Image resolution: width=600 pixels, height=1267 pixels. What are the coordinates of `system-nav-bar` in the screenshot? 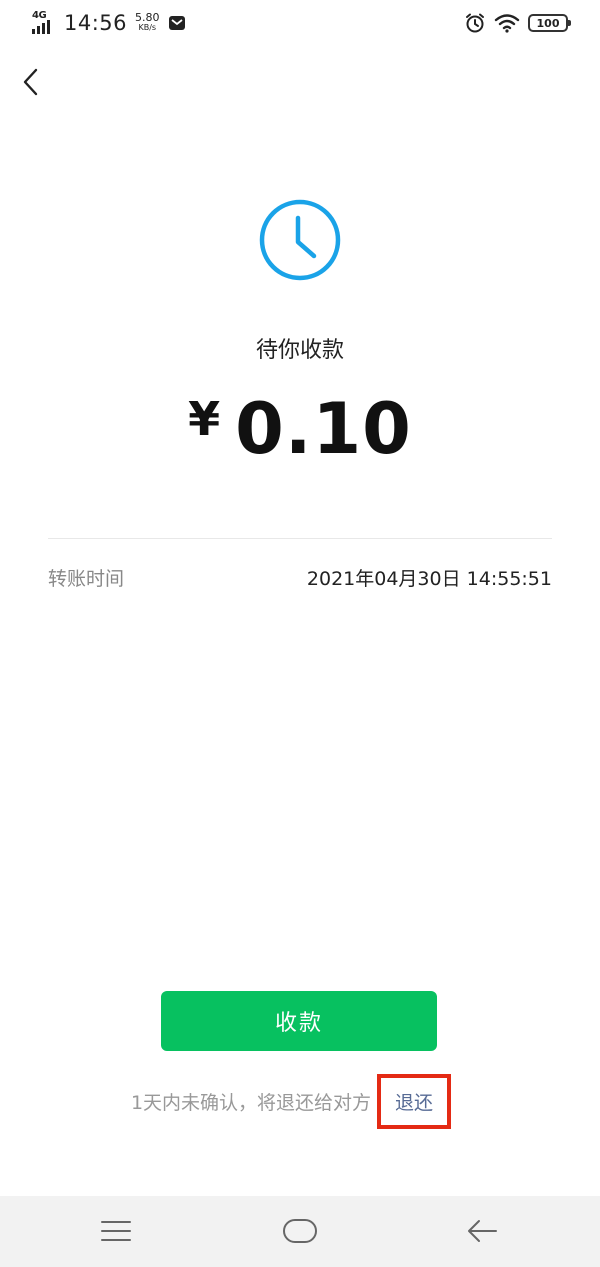 It's located at (300, 1231).